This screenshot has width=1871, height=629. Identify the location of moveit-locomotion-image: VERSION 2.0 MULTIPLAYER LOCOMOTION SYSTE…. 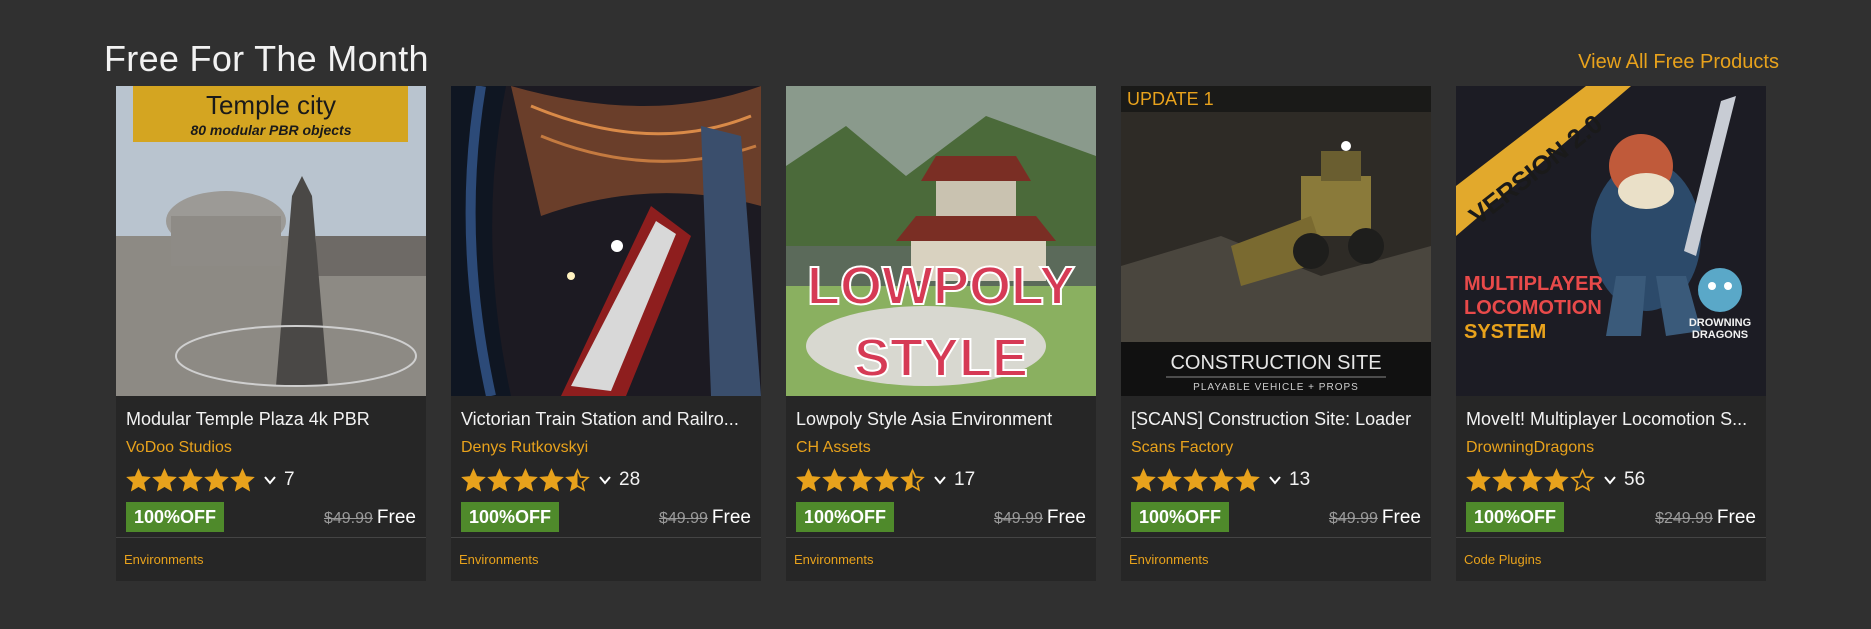
(1611, 241).